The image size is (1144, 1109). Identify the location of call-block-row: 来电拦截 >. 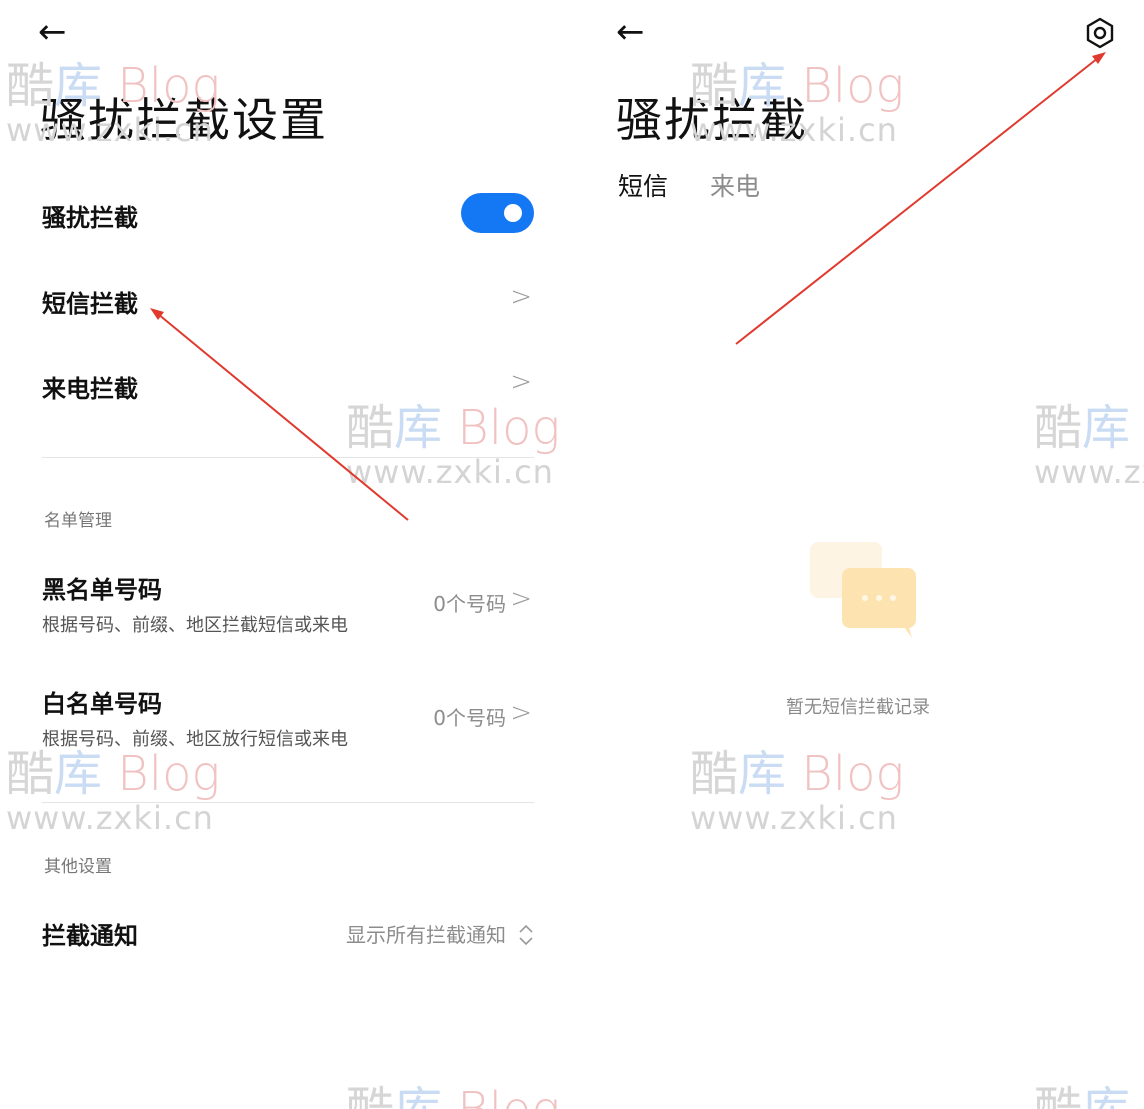
(288, 385).